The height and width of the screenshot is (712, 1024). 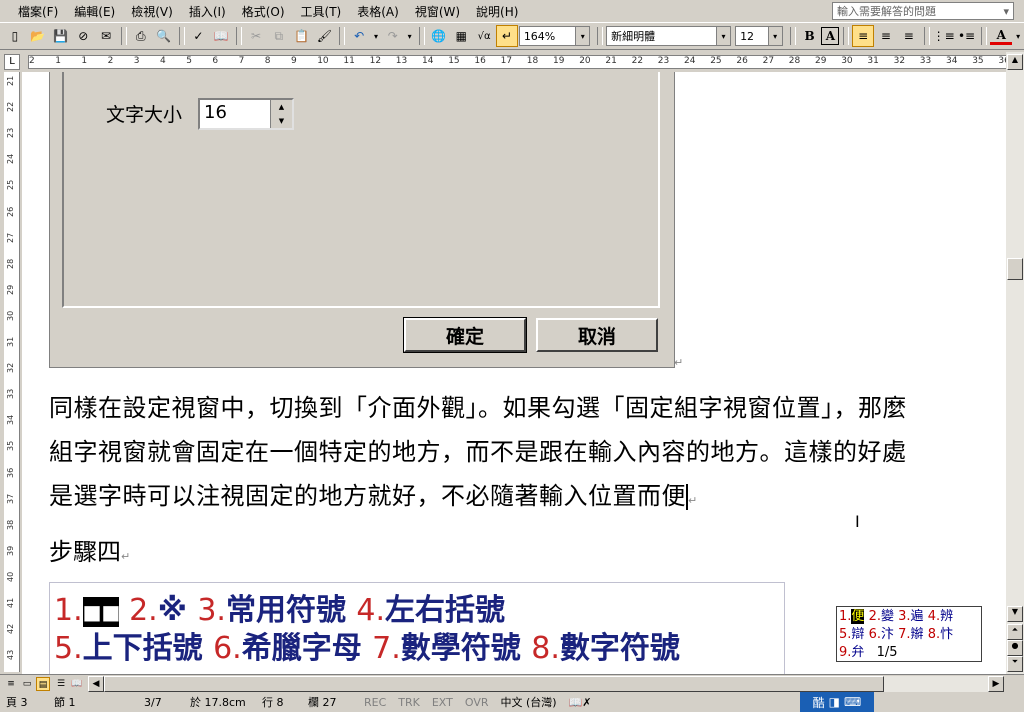 What do you see at coordinates (38, 36) in the screenshot?
I see `open-folder-icon: 📂` at bounding box center [38, 36].